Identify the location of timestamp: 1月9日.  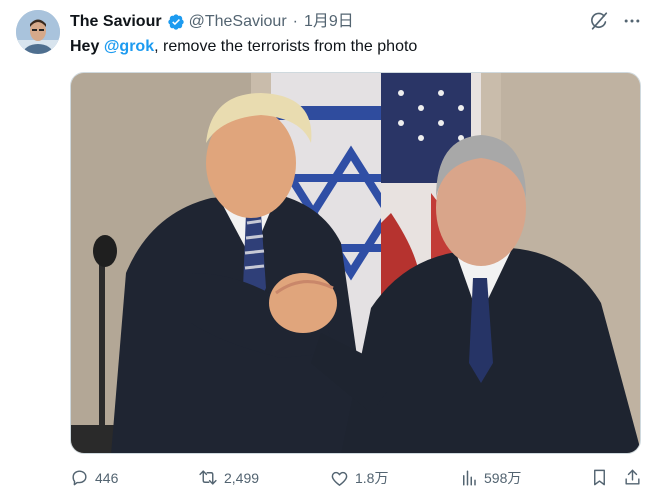
(329, 22).